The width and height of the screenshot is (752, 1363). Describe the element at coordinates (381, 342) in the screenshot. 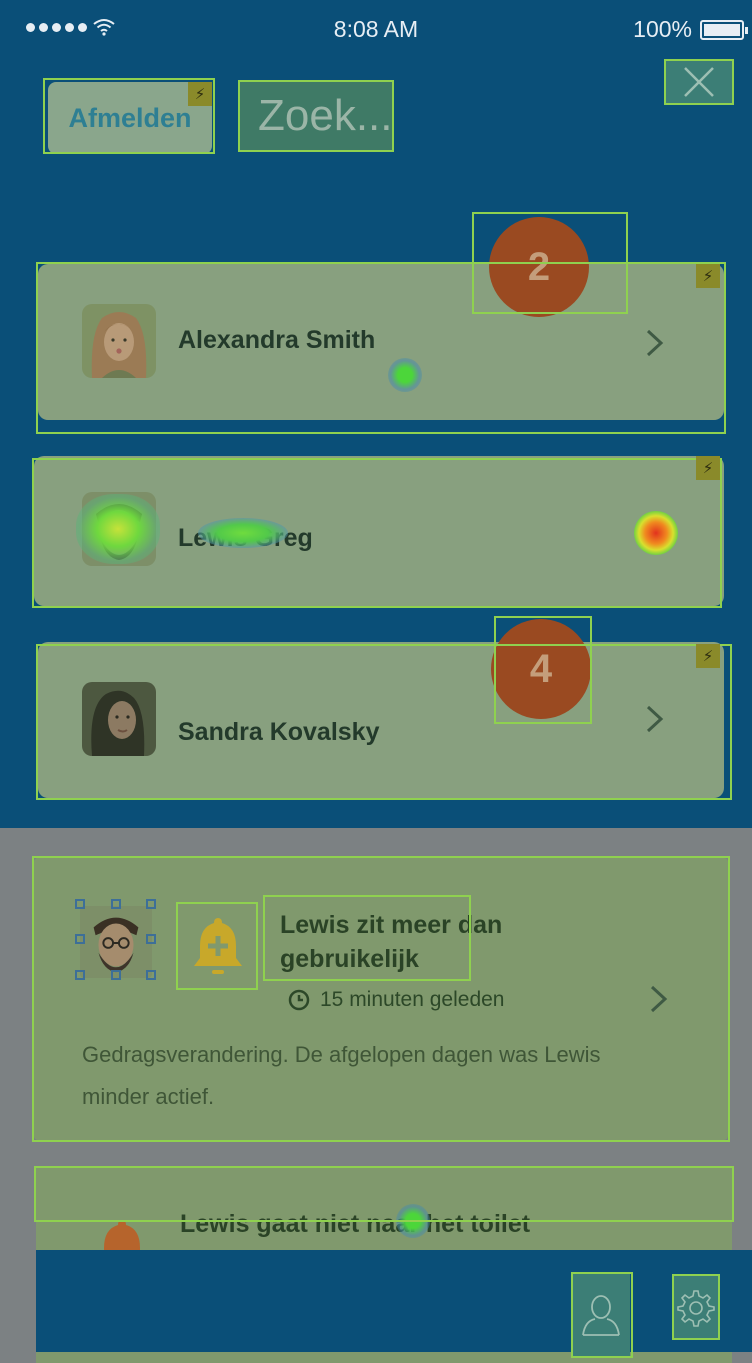

I see `contact-card-alexandra: Alexandra Smith` at that location.